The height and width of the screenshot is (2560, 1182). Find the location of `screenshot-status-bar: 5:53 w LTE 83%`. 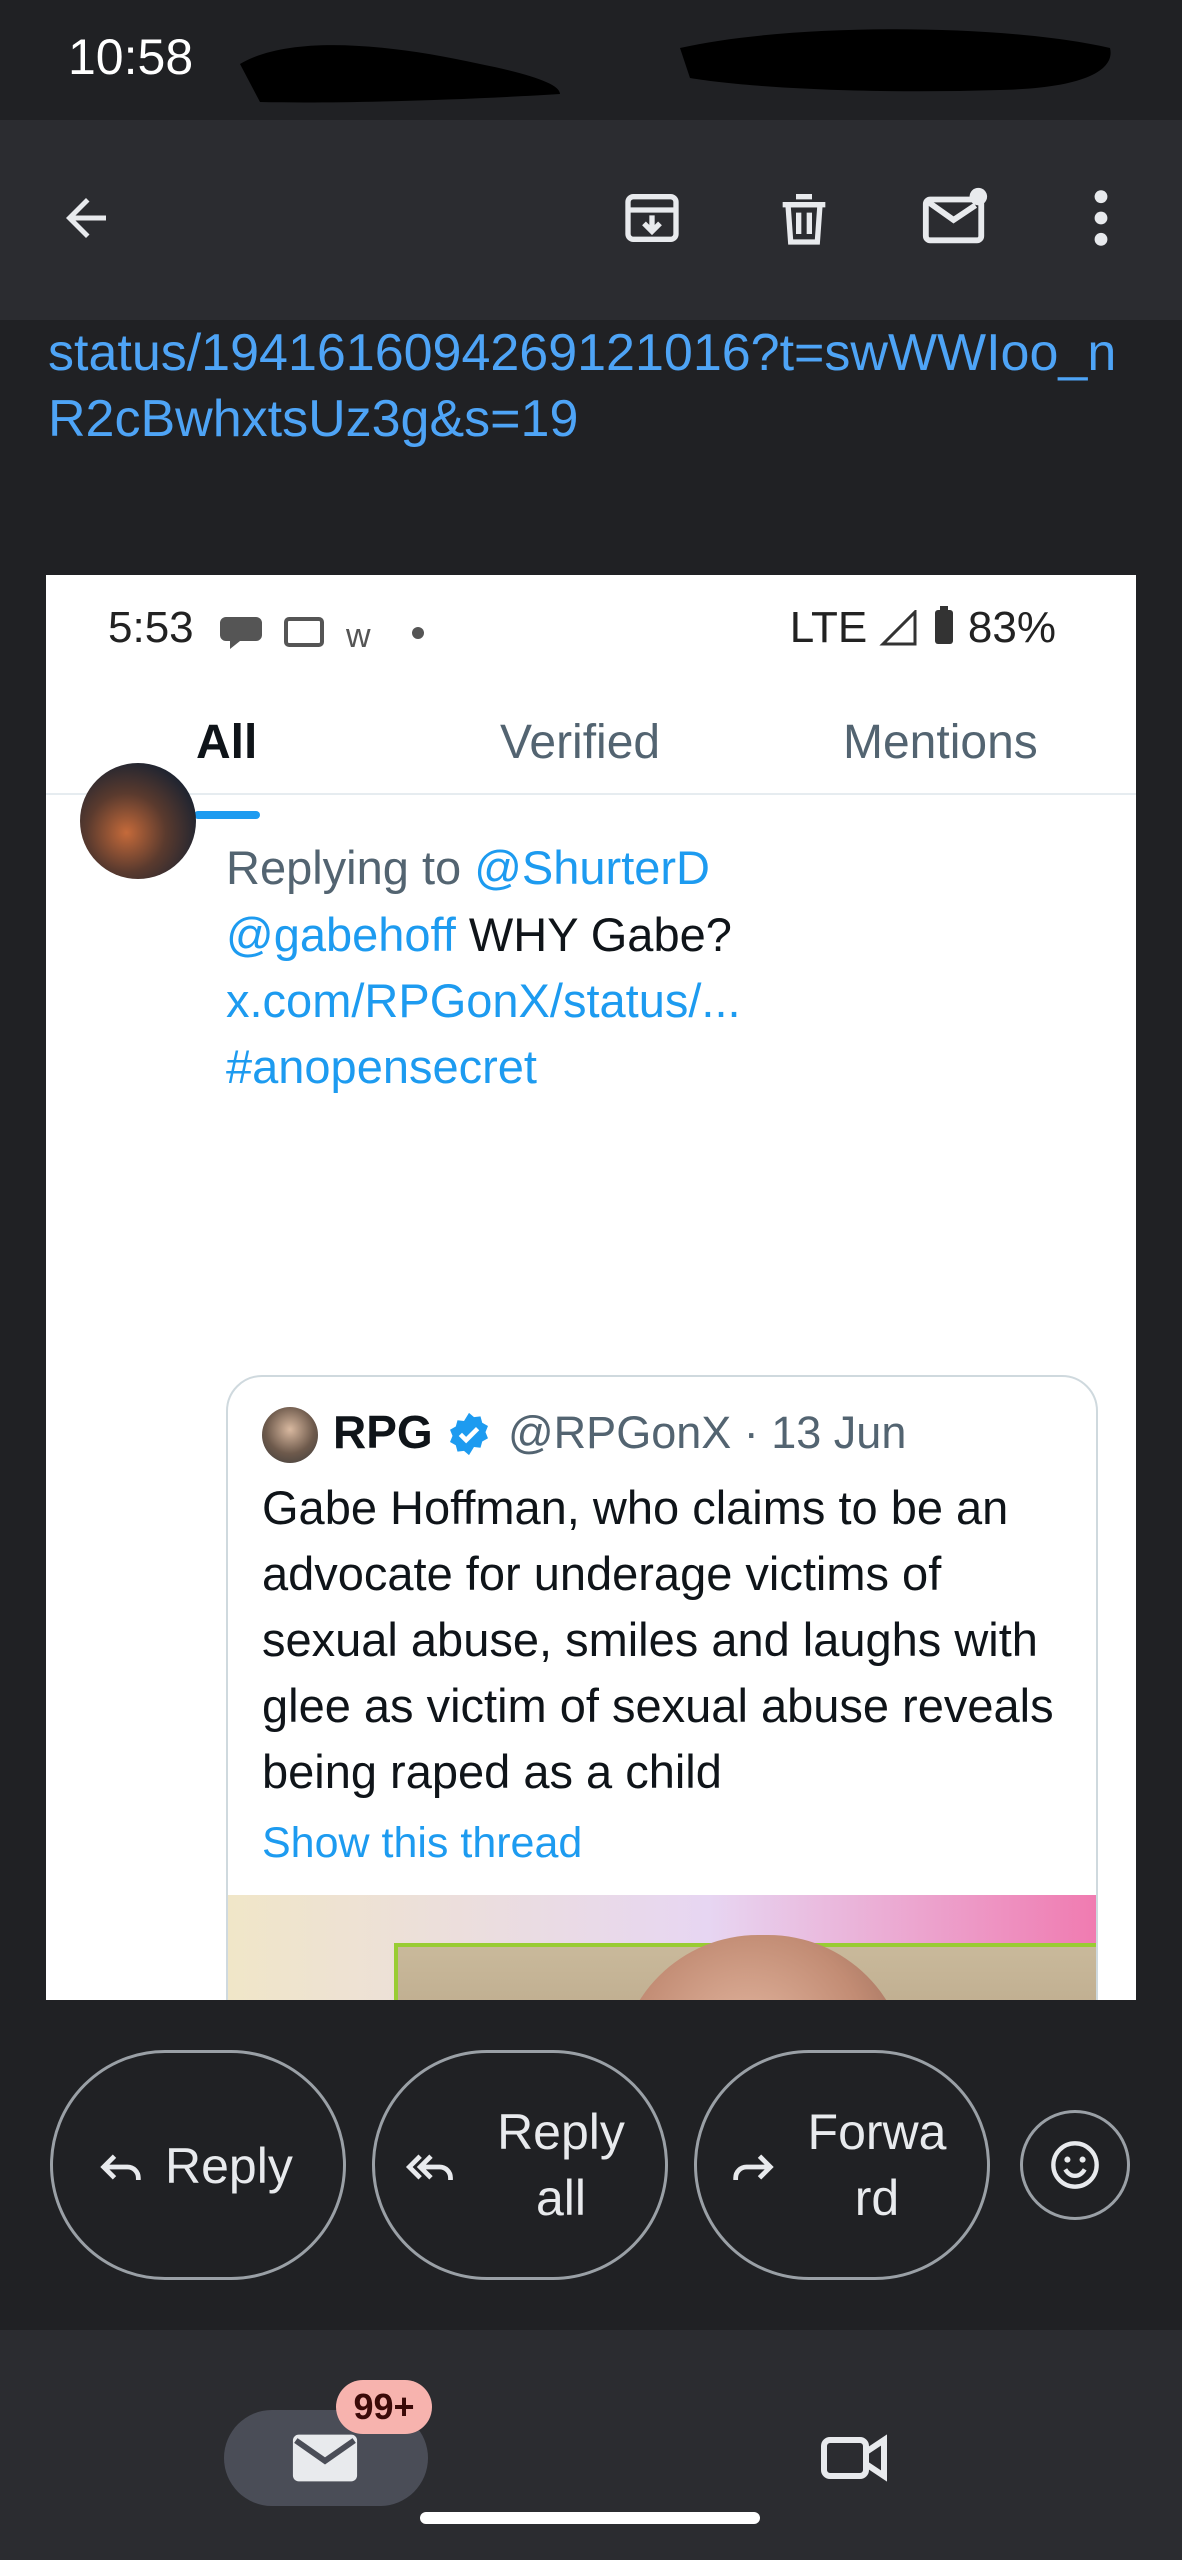

screenshot-status-bar: 5:53 w LTE 83% is located at coordinates (591, 630).